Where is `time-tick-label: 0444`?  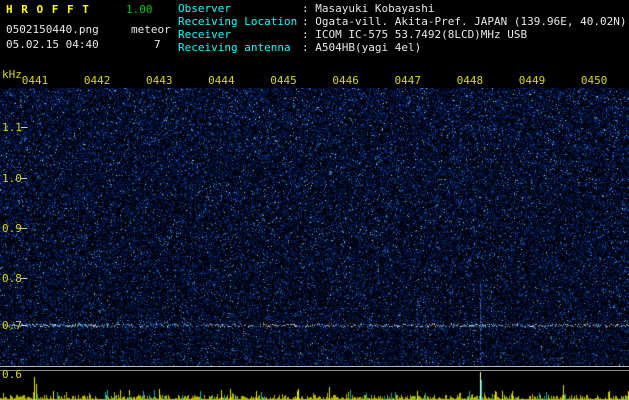 time-tick-label: 0444 is located at coordinates (221, 80).